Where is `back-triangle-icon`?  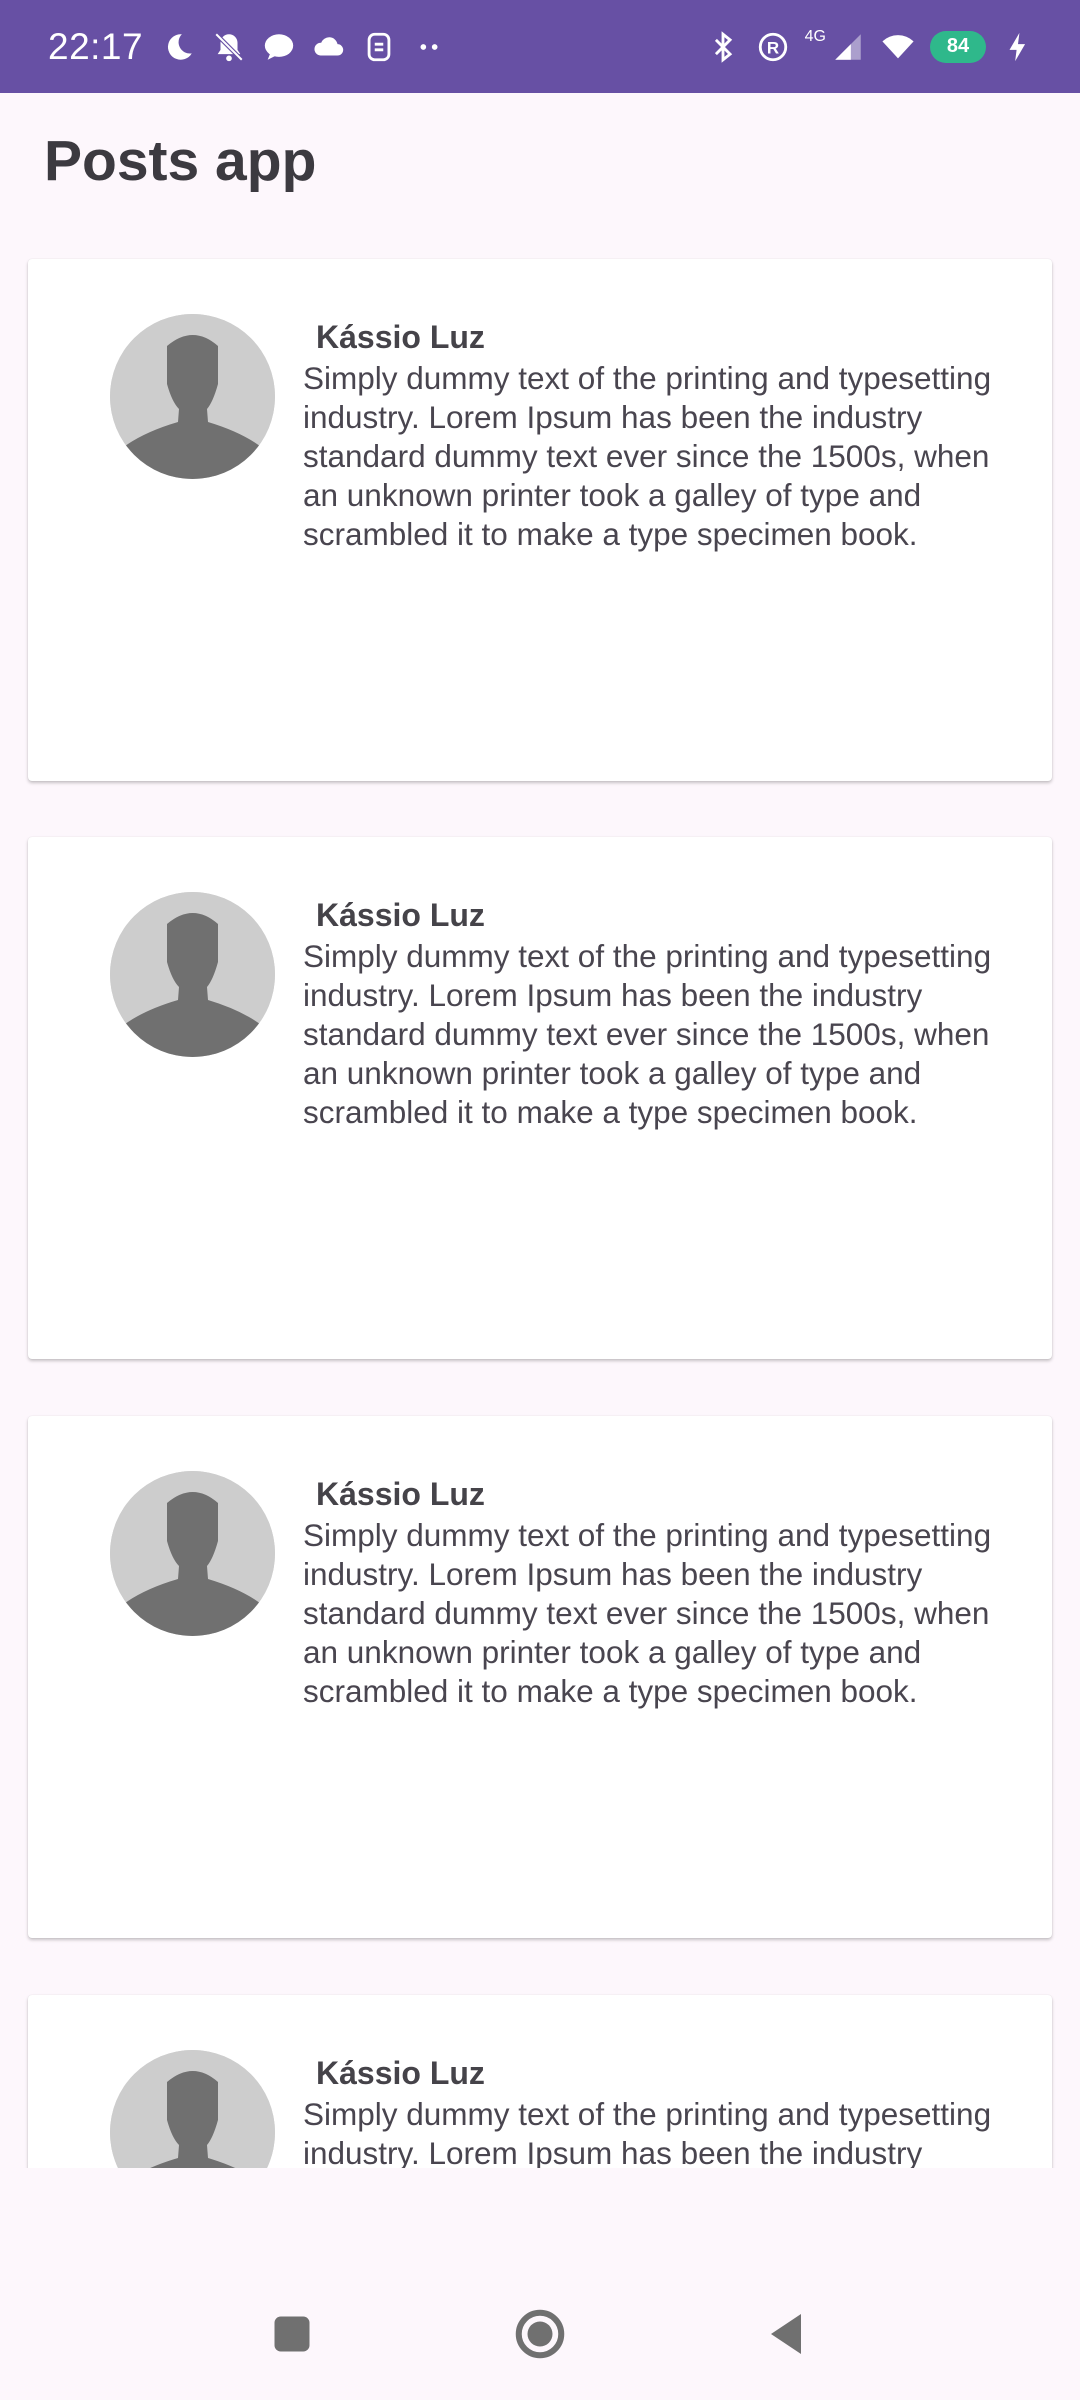
back-triangle-icon is located at coordinates (786, 2334).